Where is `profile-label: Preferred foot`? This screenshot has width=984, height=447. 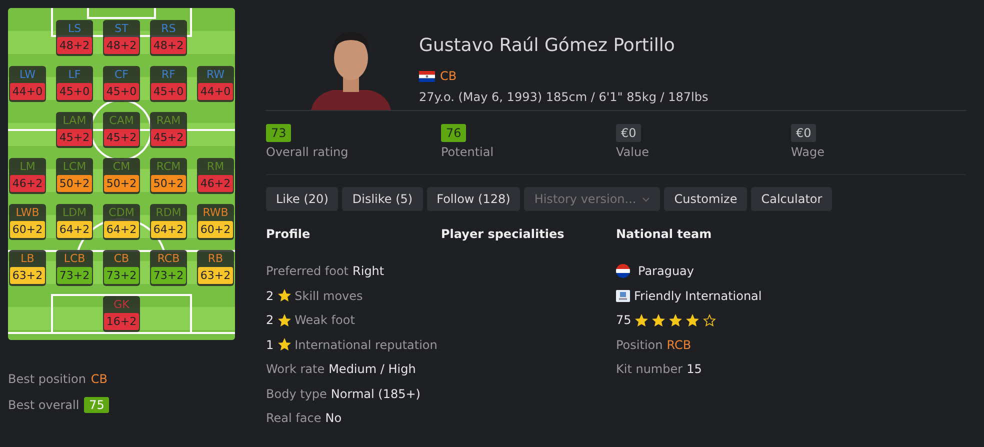 profile-label: Preferred foot is located at coordinates (307, 271).